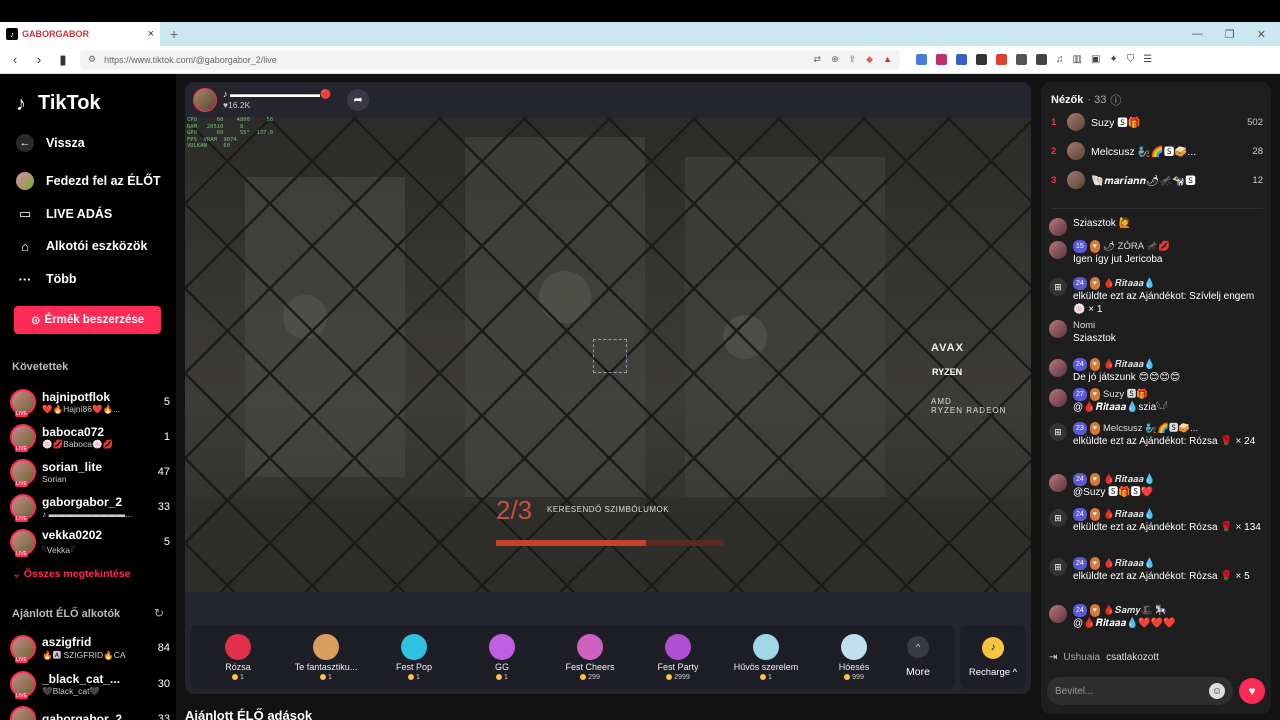 The height and width of the screenshot is (720, 1280). What do you see at coordinates (159, 613) in the screenshot?
I see `refresh-icon: ↻` at bounding box center [159, 613].